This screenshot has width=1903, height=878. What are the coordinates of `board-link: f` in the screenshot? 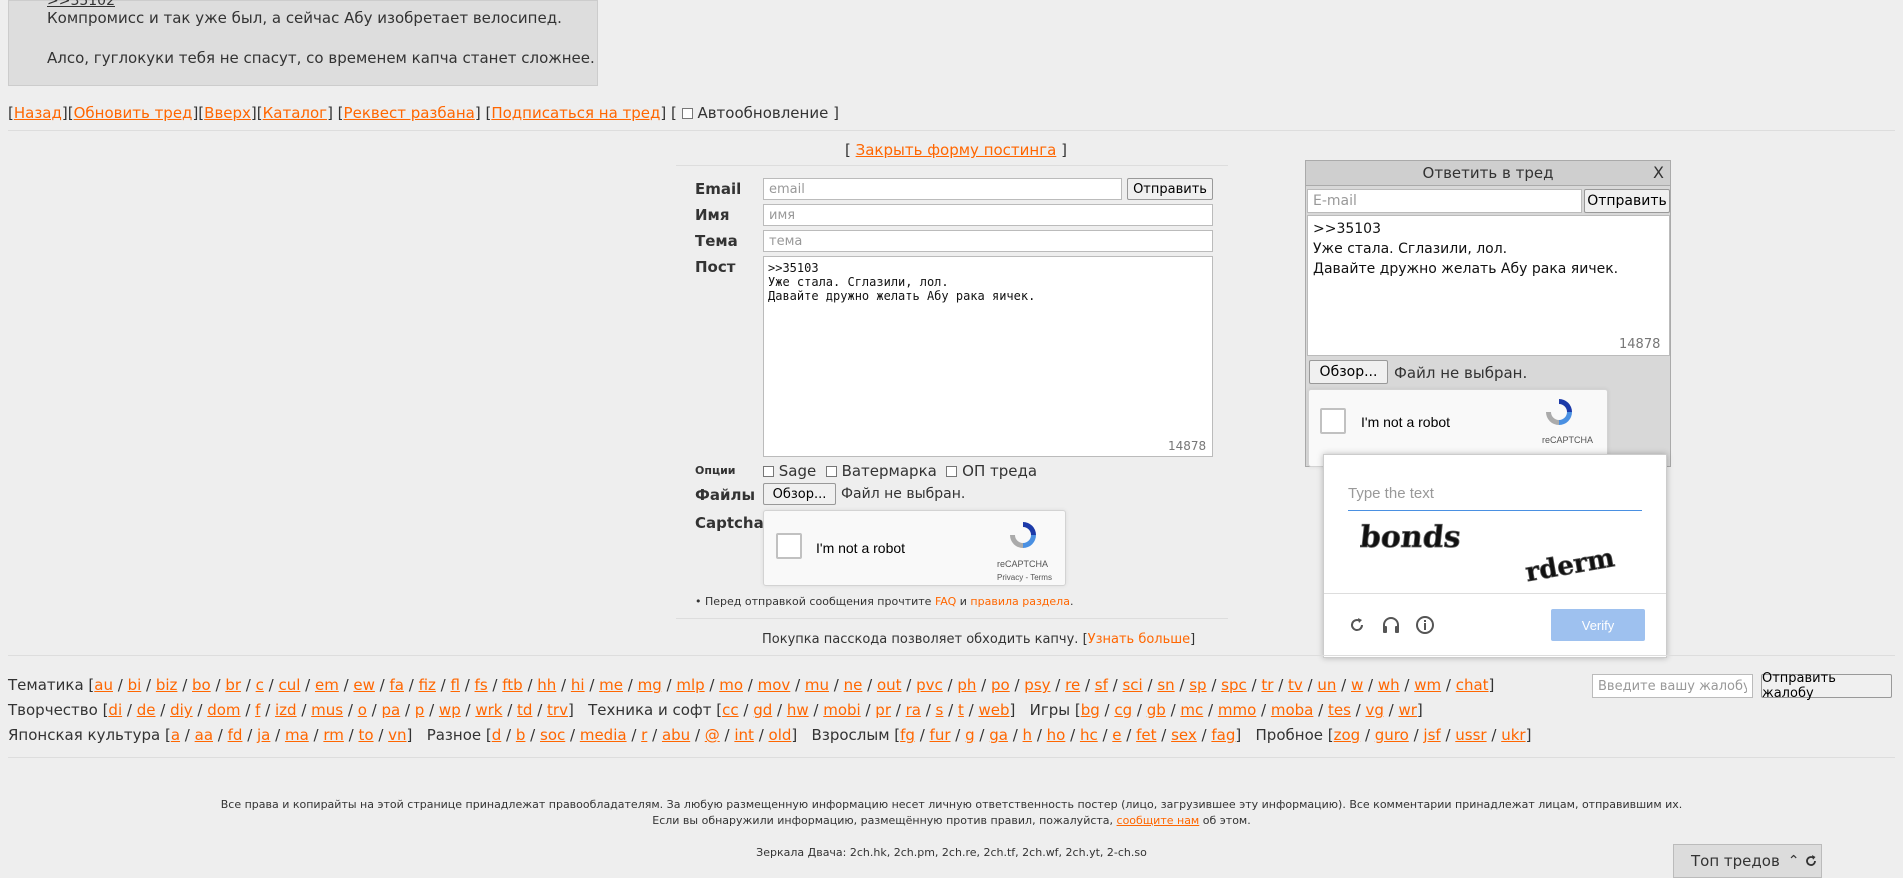 It's located at (257, 710).